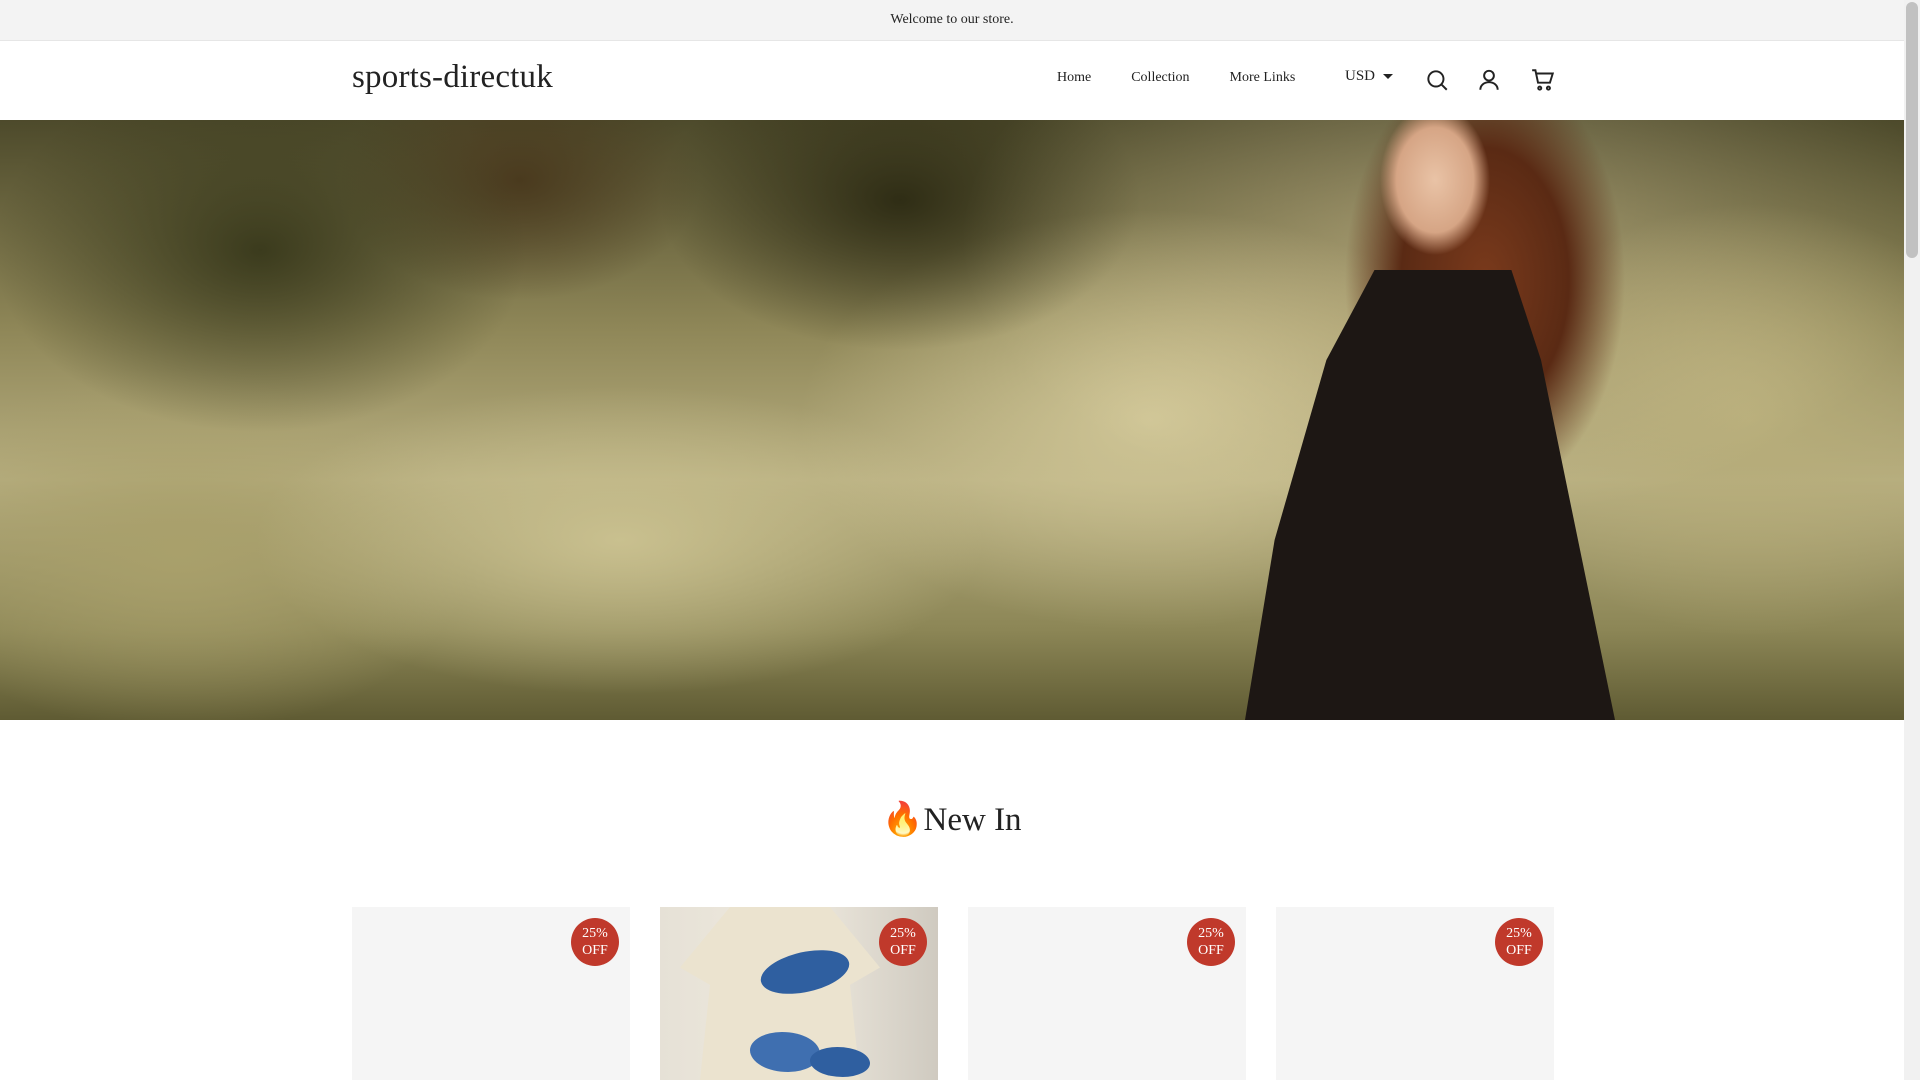 Image resolution: width=1920 pixels, height=1080 pixels. What do you see at coordinates (1437, 80) in the screenshot?
I see `search-icon` at bounding box center [1437, 80].